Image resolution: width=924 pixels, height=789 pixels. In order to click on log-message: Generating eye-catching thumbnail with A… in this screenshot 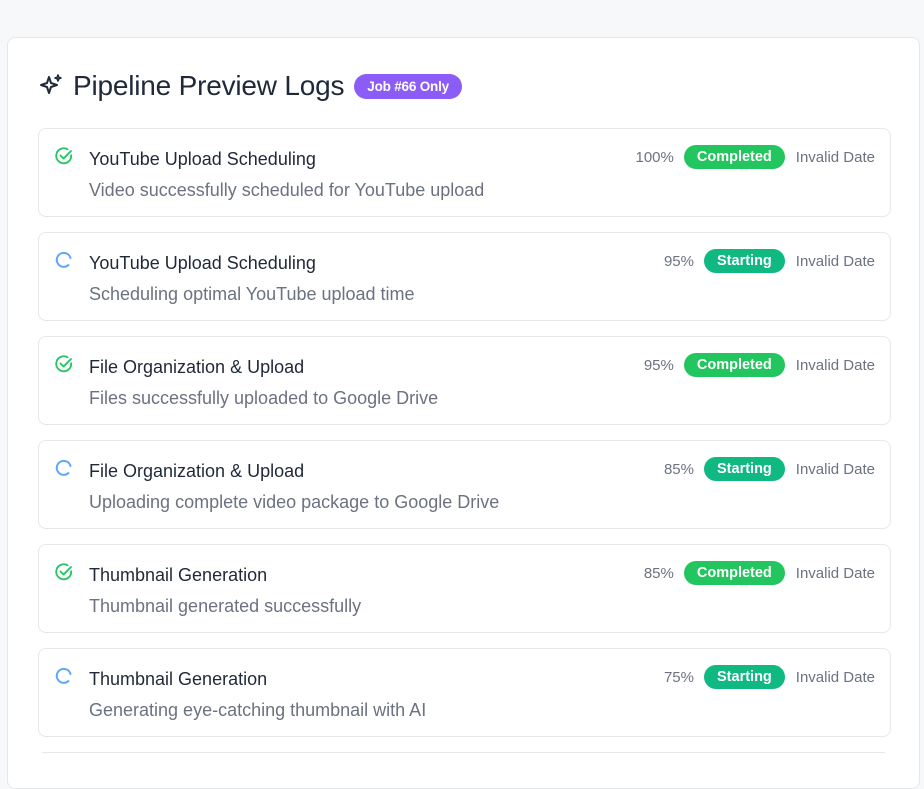, I will do `click(258, 710)`.